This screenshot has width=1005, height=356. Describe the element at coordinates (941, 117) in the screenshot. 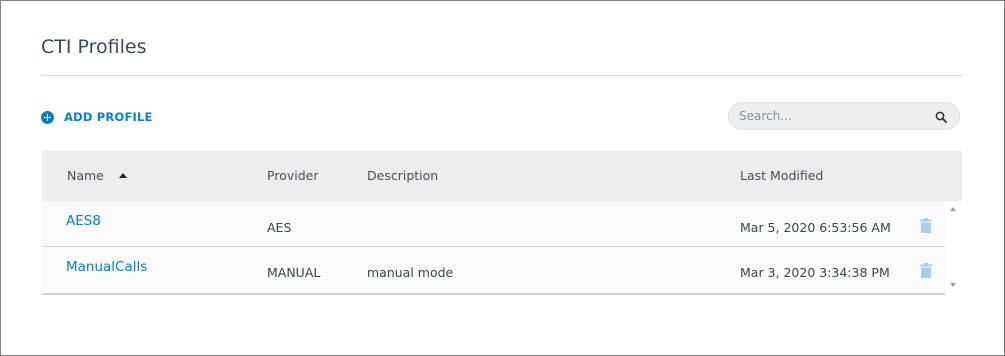

I see `search-icon` at that location.